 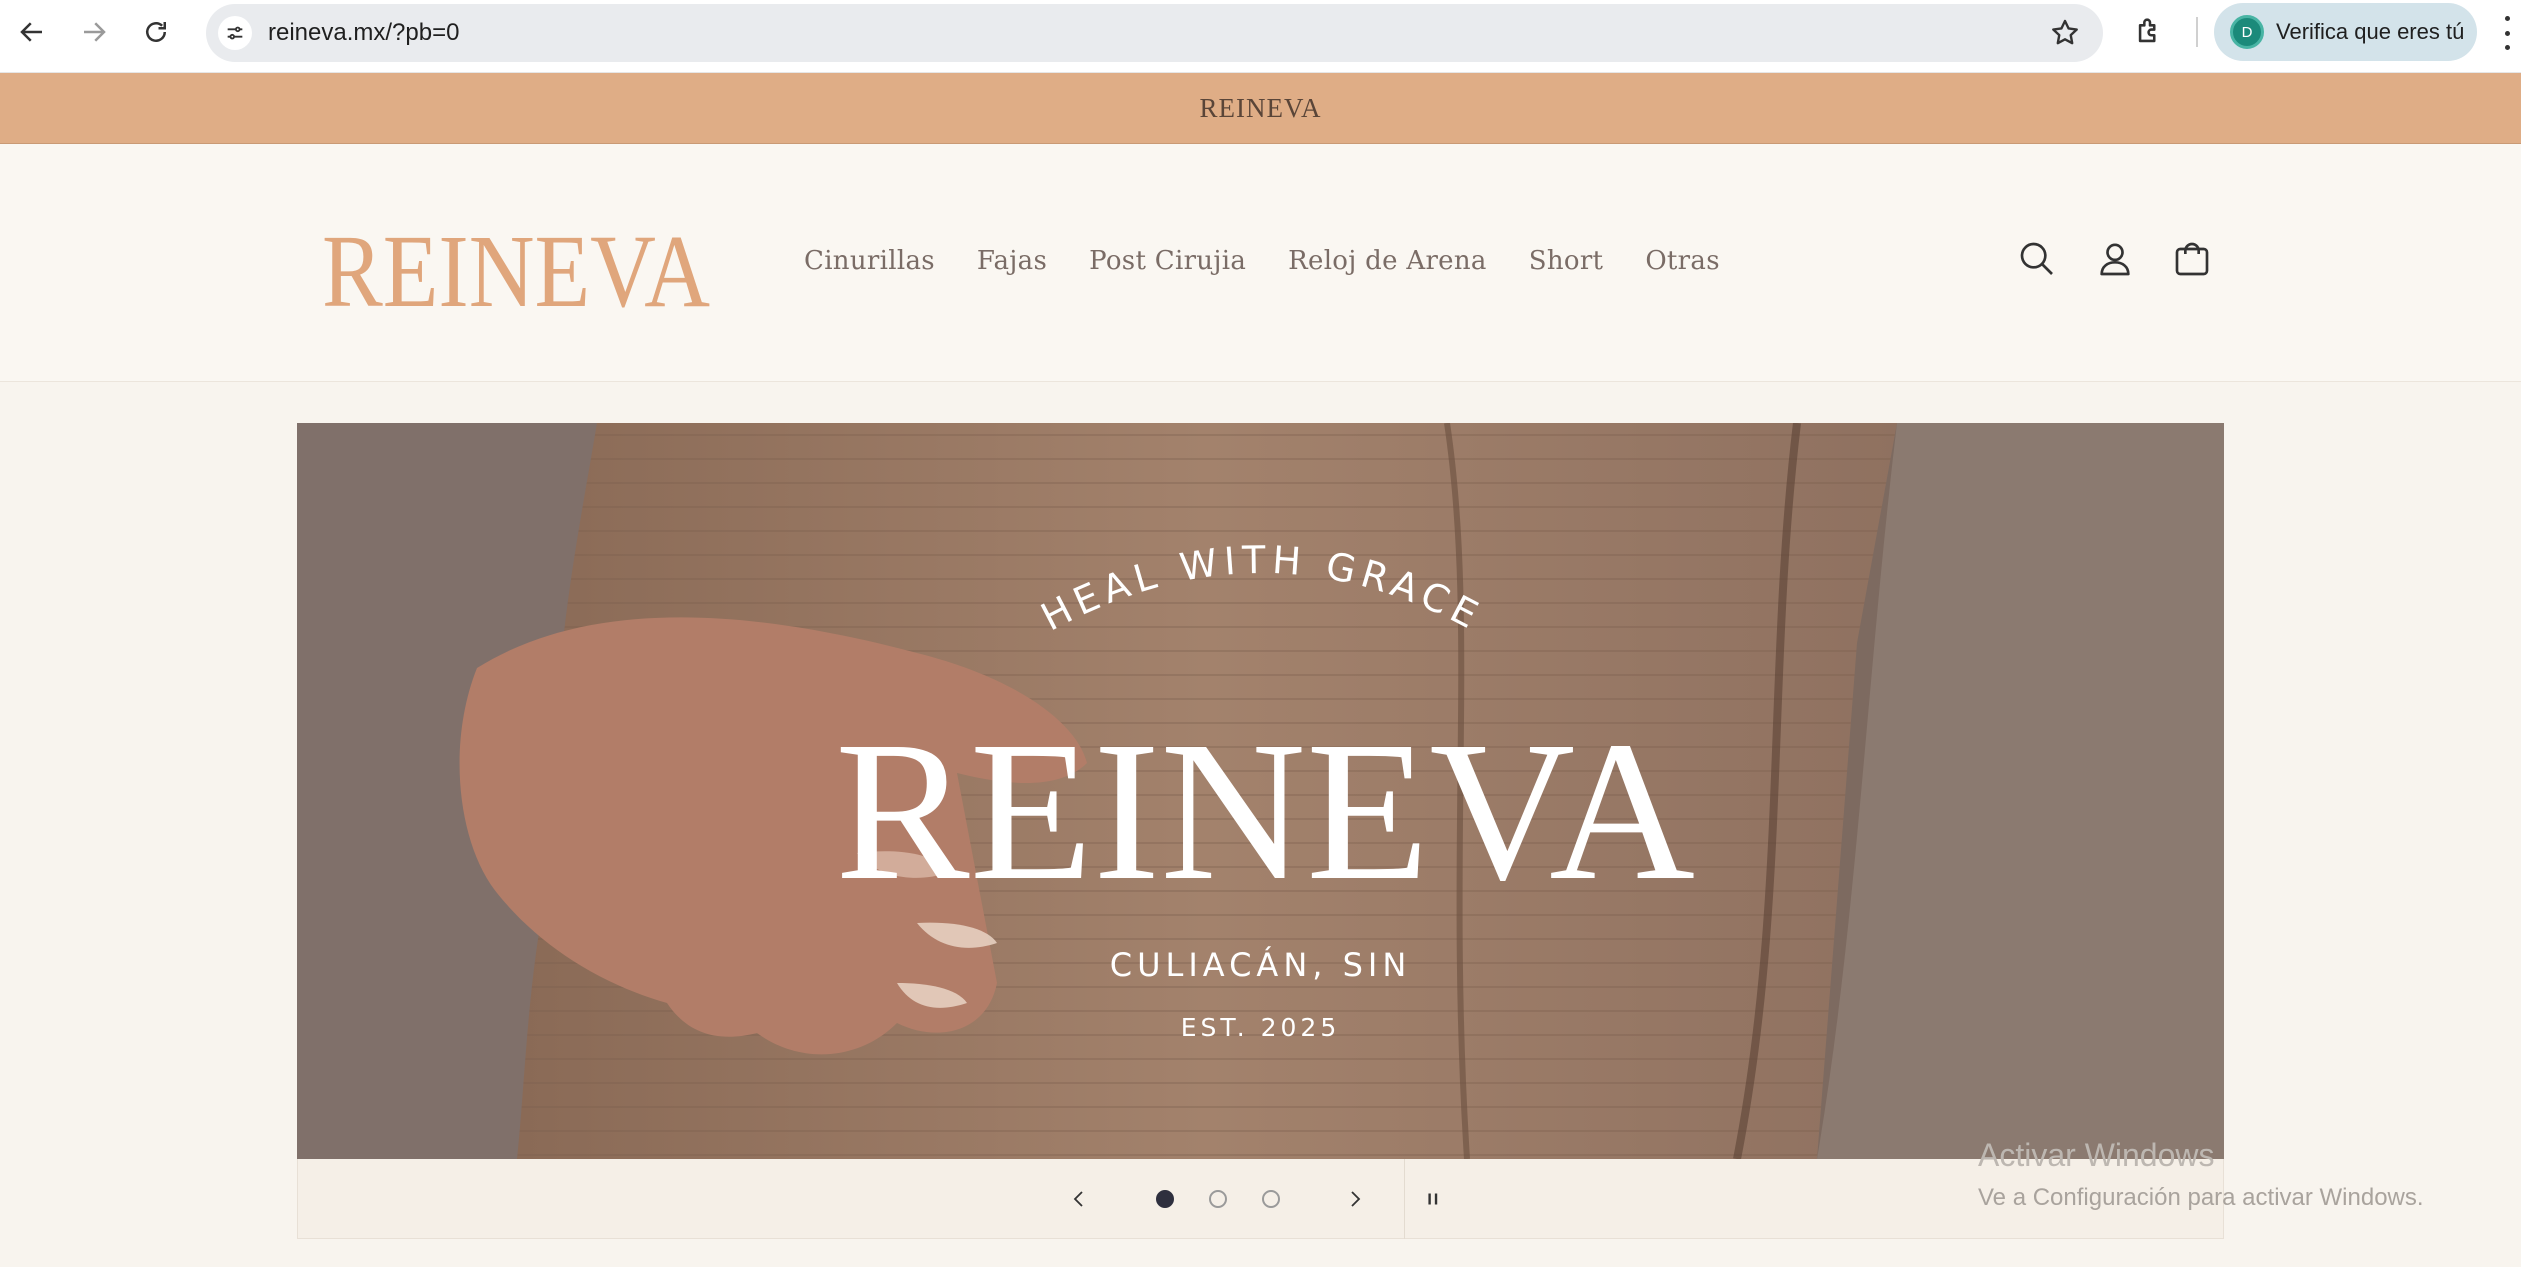 I want to click on back-arrow-icon, so click(x=32, y=32).